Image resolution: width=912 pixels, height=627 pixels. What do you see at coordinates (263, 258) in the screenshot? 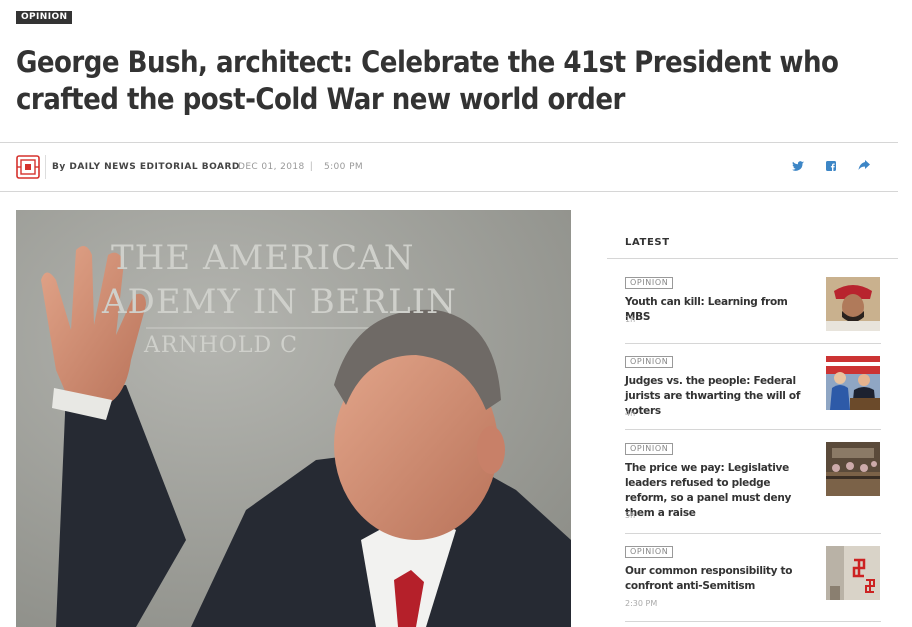
I see `hero-sign-line1: THE AMERICAN` at bounding box center [263, 258].